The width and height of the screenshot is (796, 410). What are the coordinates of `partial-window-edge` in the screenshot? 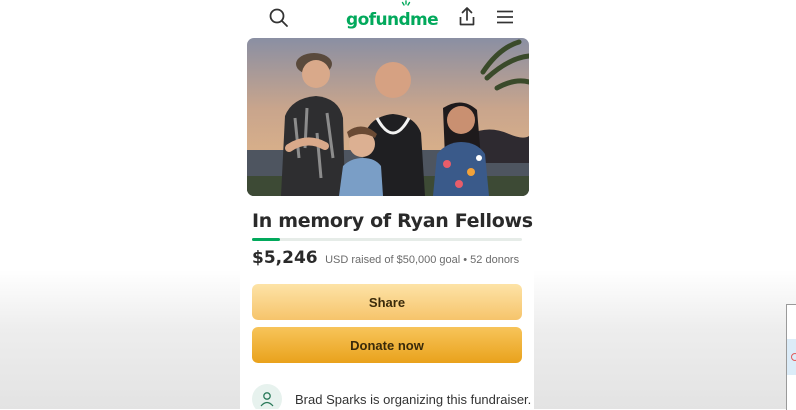 It's located at (791, 357).